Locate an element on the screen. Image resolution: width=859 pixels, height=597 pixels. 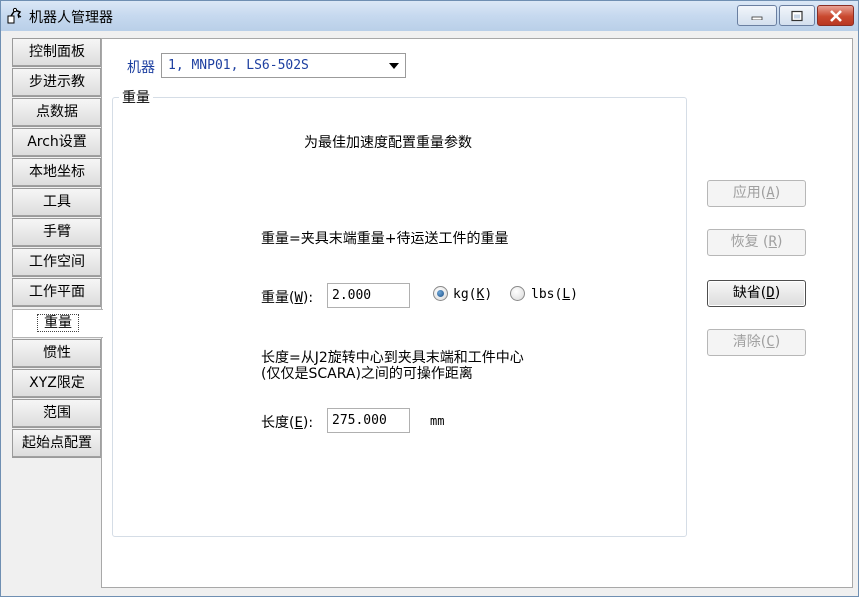
length-input: 275.000 is located at coordinates (368, 420).